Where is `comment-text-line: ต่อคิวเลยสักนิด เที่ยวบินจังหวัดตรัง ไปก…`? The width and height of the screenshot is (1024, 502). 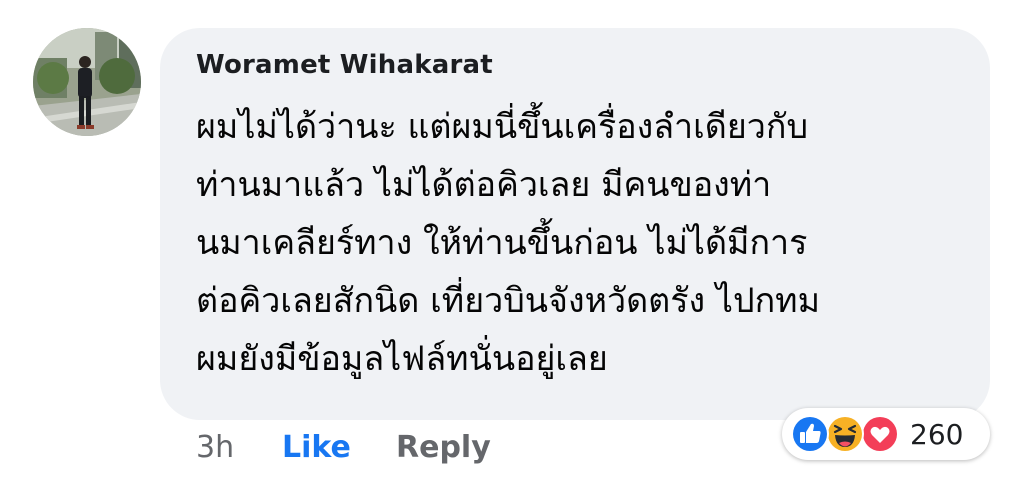
comment-text-line: ต่อคิวเลยสักนิด เที่ยวบินจังหวัดตรัง ไปก… is located at coordinates (508, 301).